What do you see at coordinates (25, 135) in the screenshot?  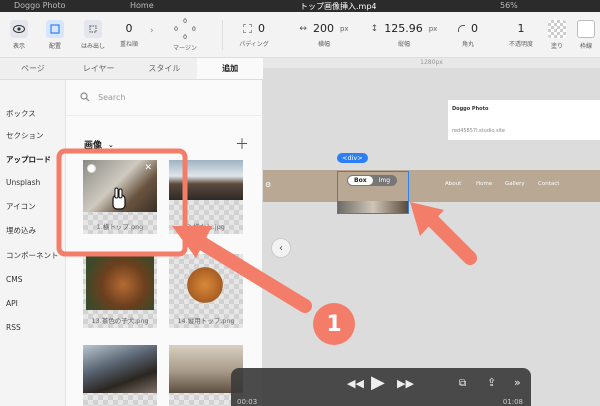 I see `nav-item-section: セクション` at bounding box center [25, 135].